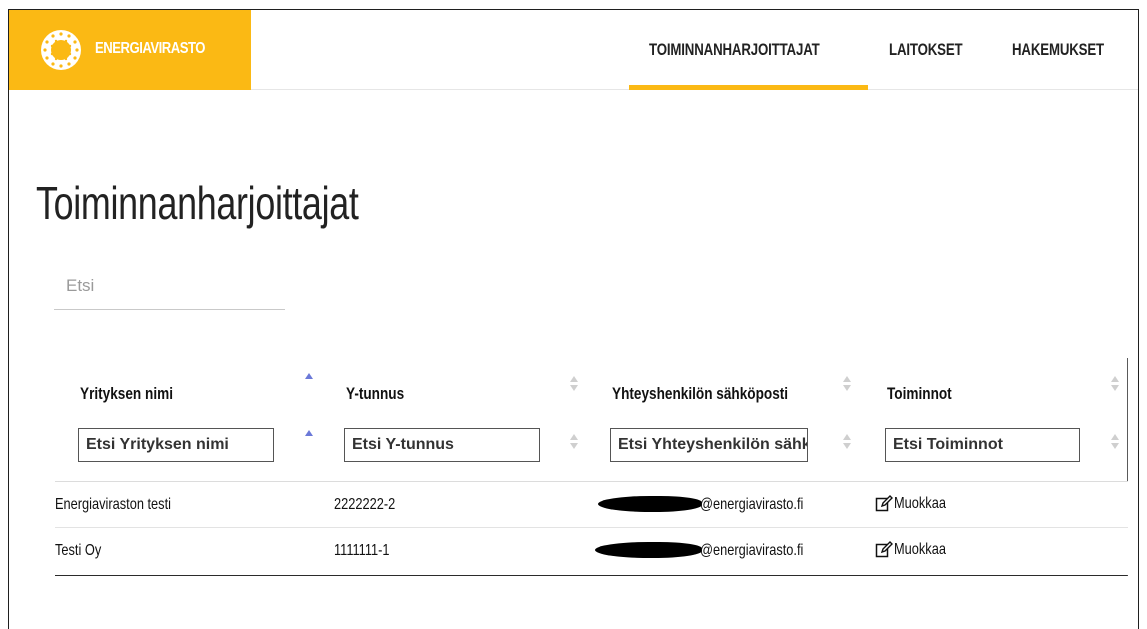  I want to click on active-nav-indicator, so click(748, 87).